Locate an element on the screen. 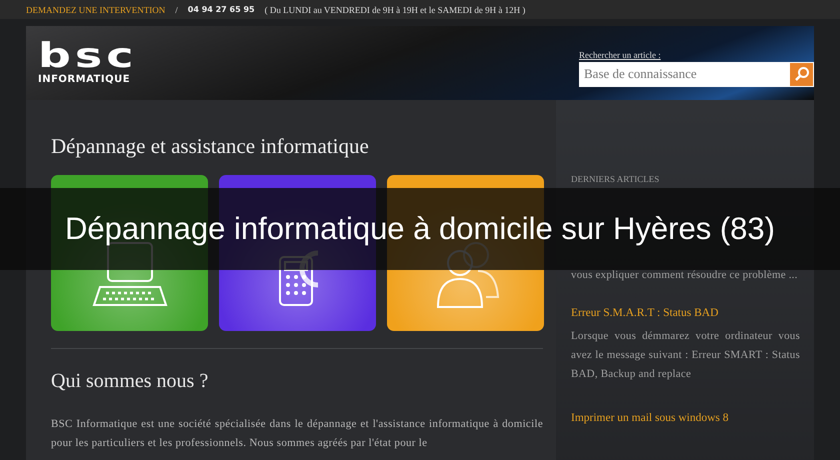  article-excerpt: Lorsque vous démmarez votre ordinateur vous avez le message suivant : Erreur SMART : Status BAD, Backup and replace is located at coordinates (685, 355).